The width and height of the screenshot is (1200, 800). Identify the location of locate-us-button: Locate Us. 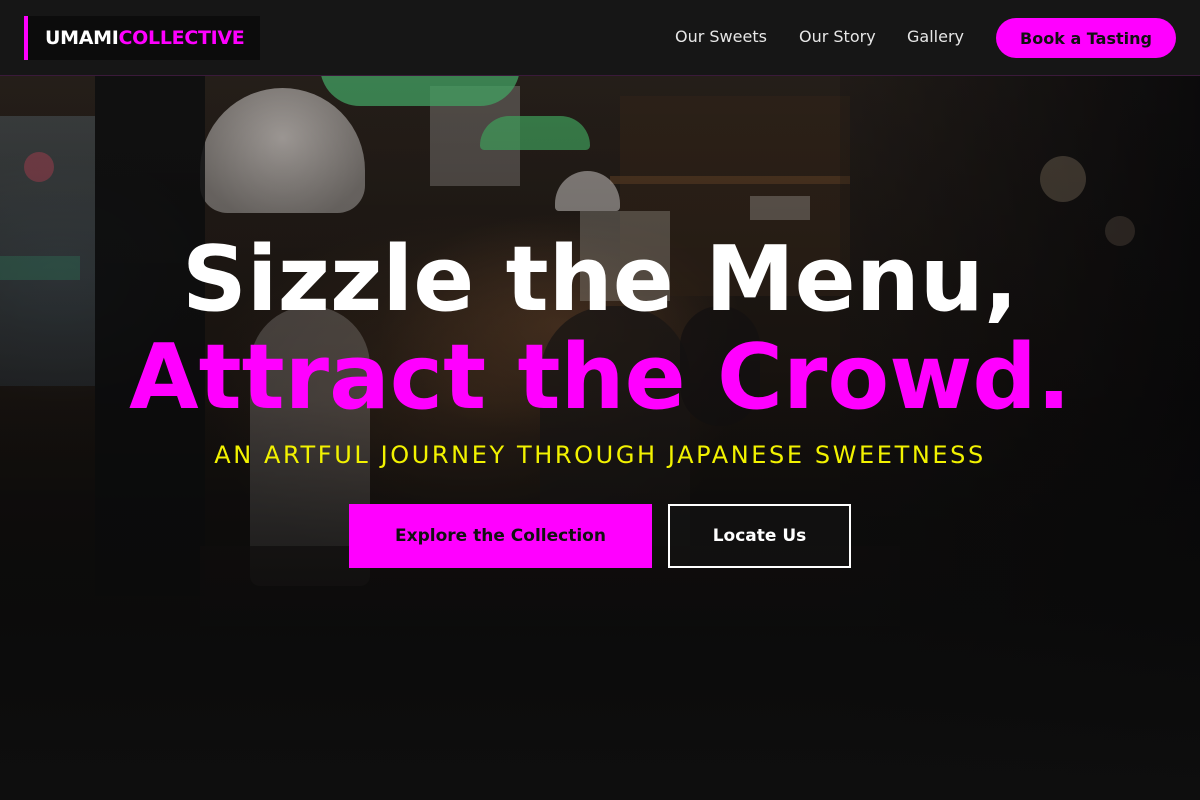
(759, 536).